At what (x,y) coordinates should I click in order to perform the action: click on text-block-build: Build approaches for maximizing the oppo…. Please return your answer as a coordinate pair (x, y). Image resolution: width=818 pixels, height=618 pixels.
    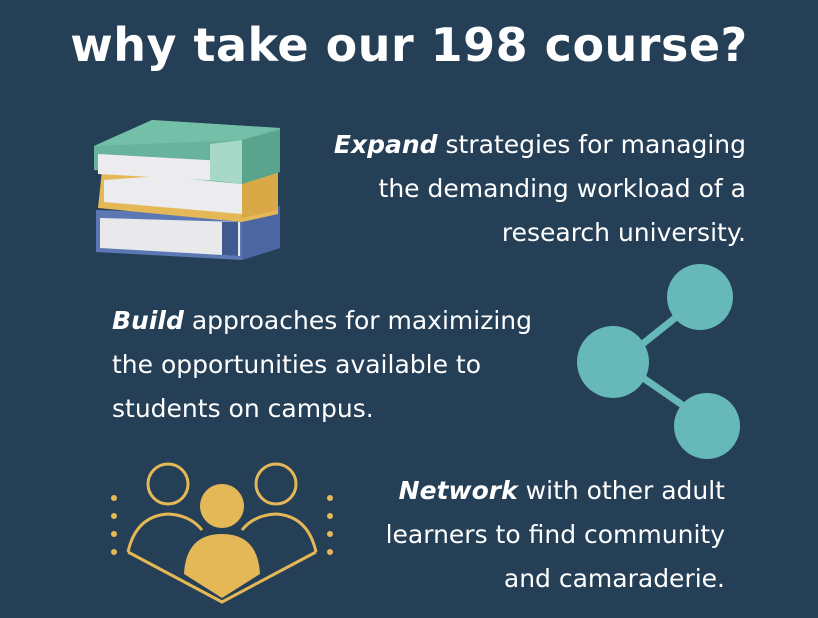
    Looking at the image, I should click on (342, 365).